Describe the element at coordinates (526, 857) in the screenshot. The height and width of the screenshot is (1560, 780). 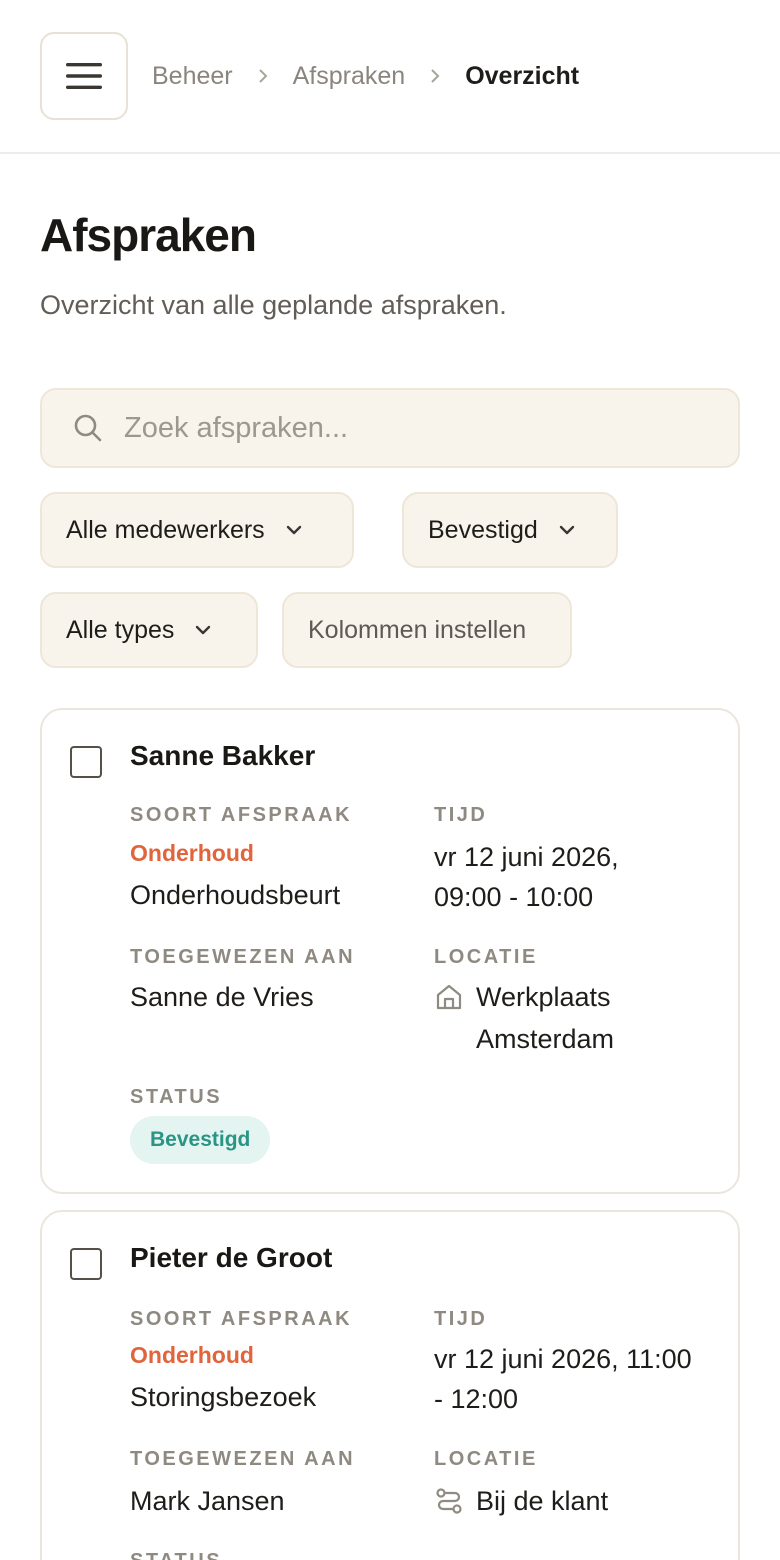
I see `time-value-line1: vr 12 juni 2026,` at that location.